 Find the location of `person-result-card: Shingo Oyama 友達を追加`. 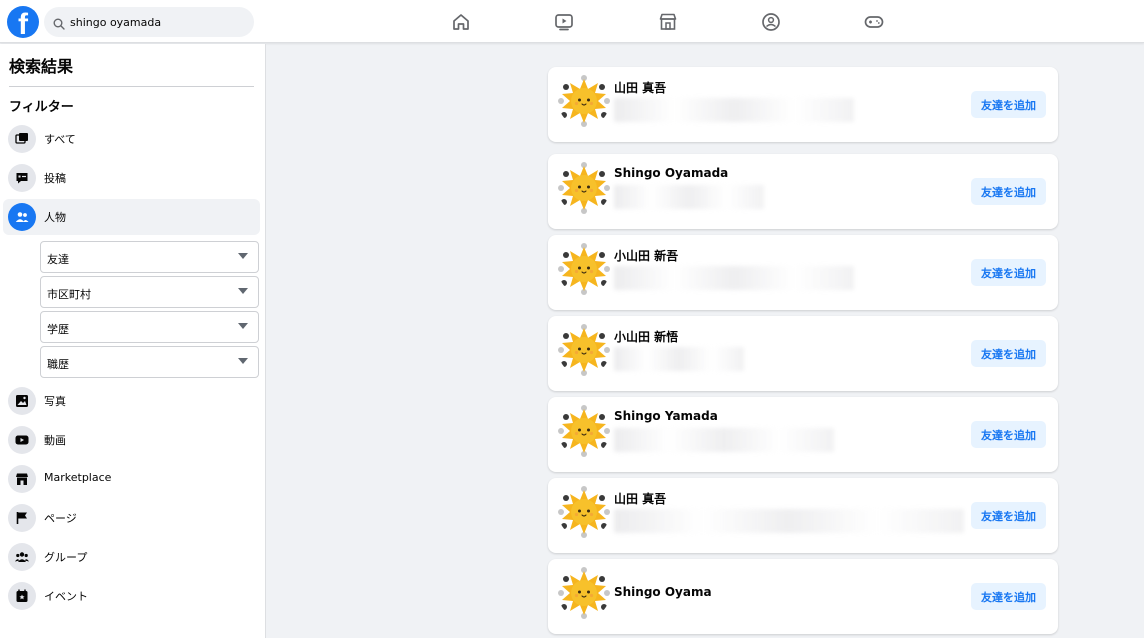

person-result-card: Shingo Oyama 友達を追加 is located at coordinates (803, 596).